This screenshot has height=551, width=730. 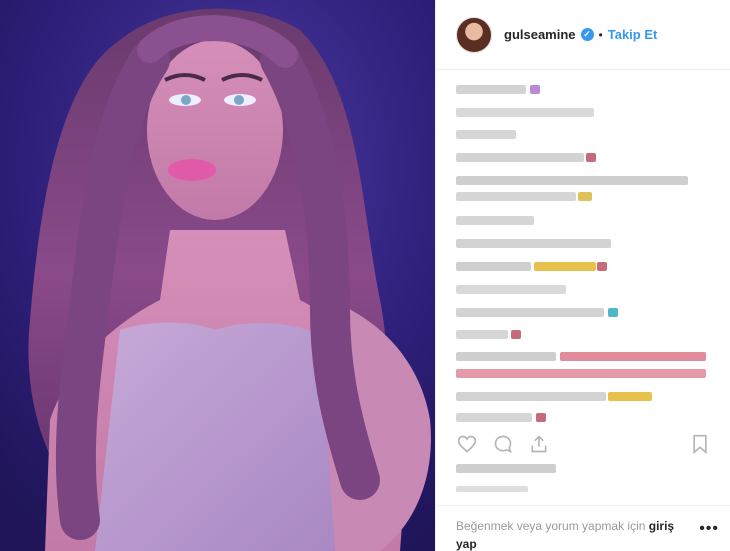 I want to click on comment-icon, so click(x=503, y=444).